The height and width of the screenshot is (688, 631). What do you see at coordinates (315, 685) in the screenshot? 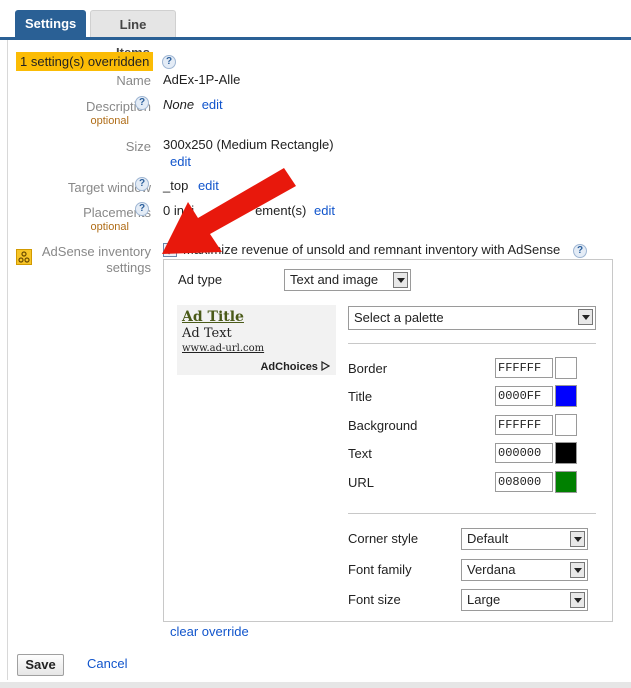
I see `bottom-bar` at bounding box center [315, 685].